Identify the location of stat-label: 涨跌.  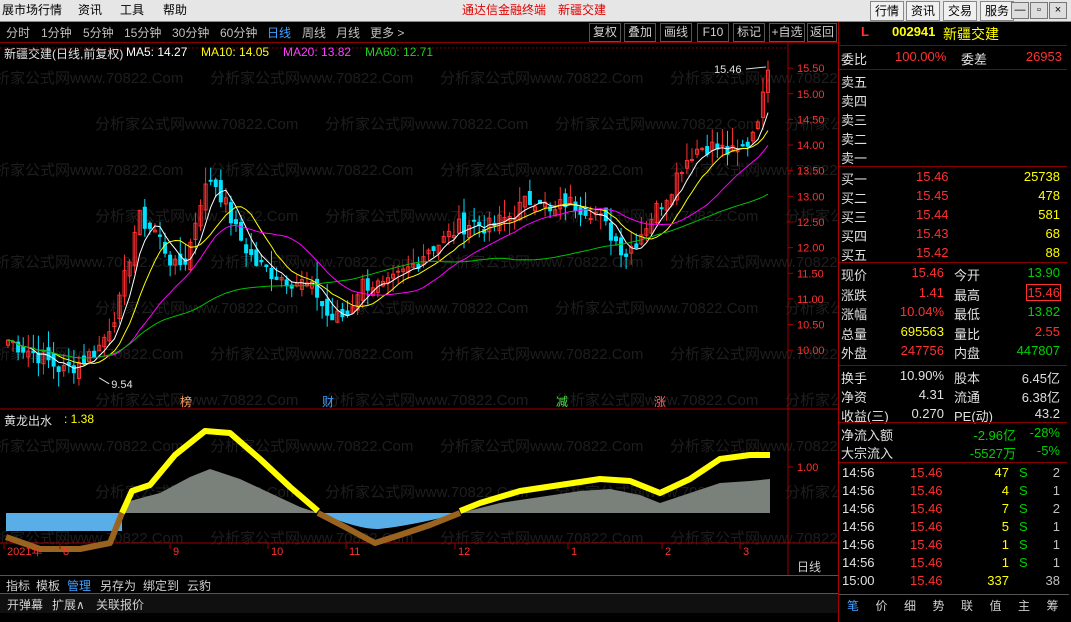
(854, 295).